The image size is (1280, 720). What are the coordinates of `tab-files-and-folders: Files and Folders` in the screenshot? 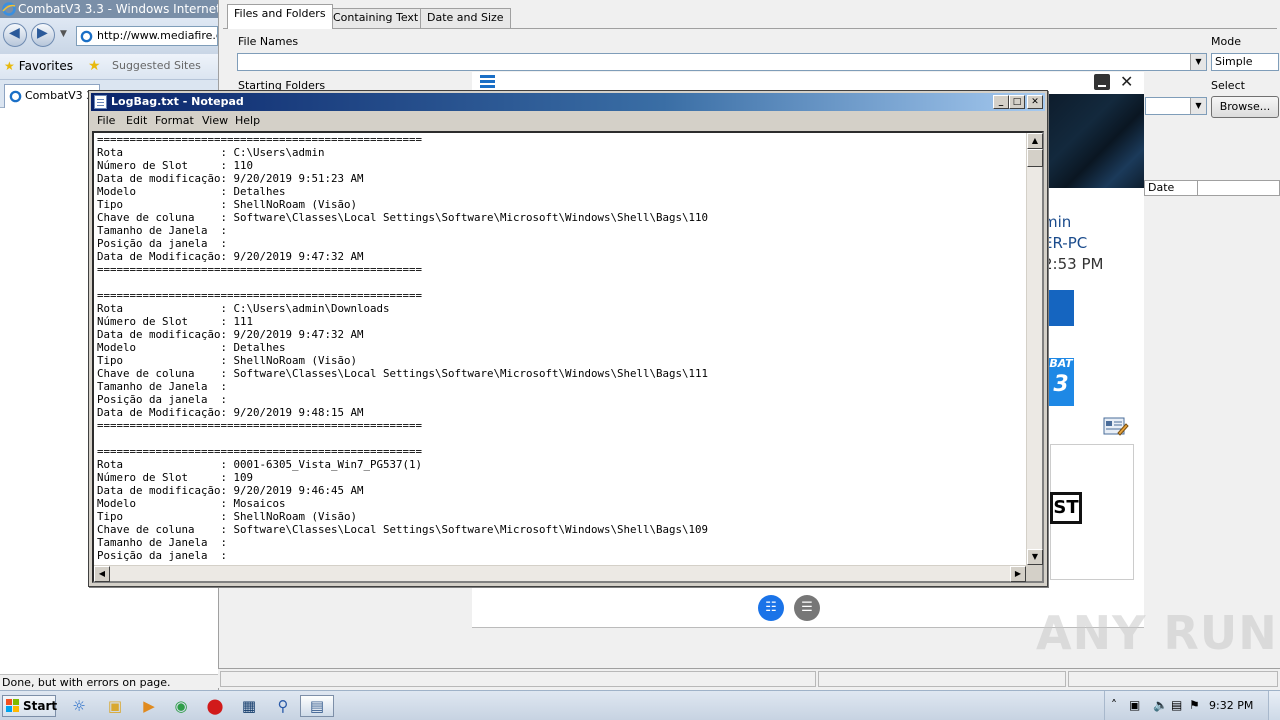 It's located at (280, 16).